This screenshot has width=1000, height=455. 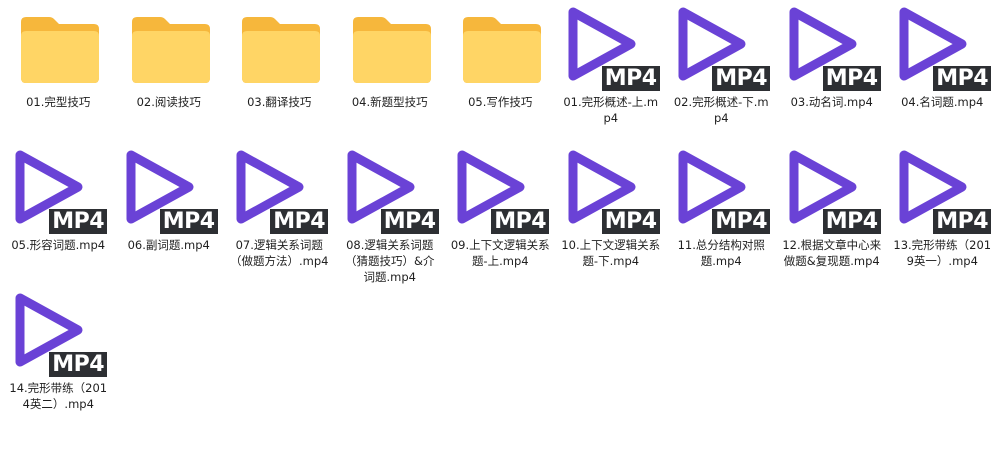 What do you see at coordinates (500, 102) in the screenshot?
I see `file-name: 05.写作技巧` at bounding box center [500, 102].